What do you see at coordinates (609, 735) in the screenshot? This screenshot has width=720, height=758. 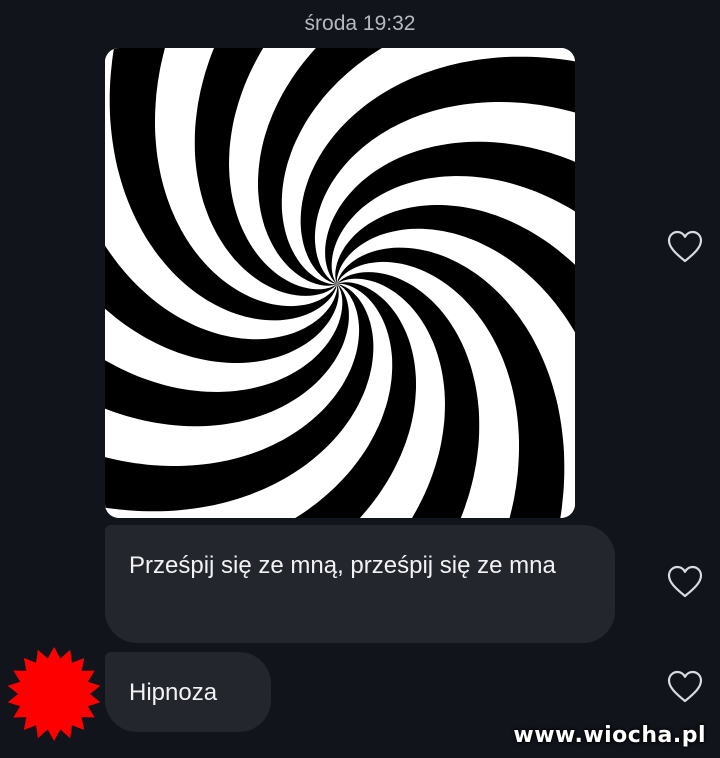 I see `watermark: www.wiocha.pl` at bounding box center [609, 735].